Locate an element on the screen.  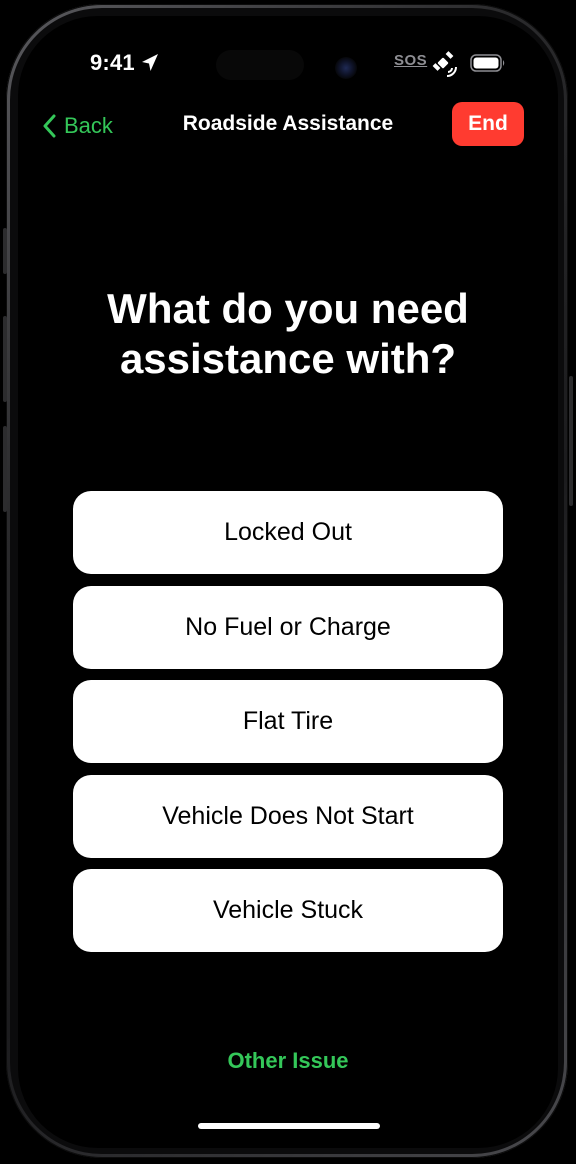
option-locked-out-button: Locked Out is located at coordinates (288, 532).